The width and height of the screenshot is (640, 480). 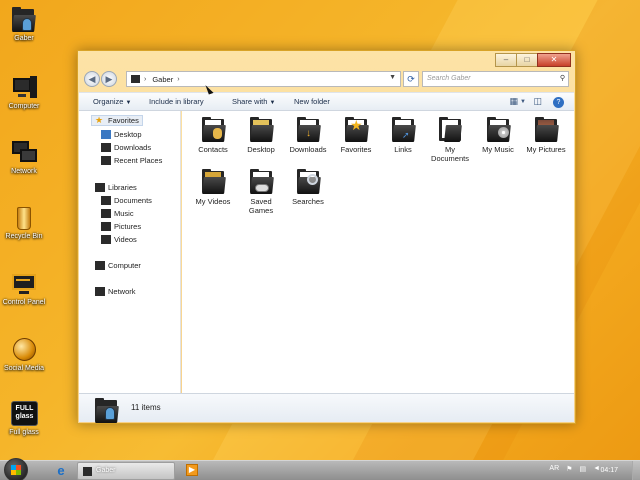 I want to click on media-player-icon: ▶, so click(x=192, y=470).